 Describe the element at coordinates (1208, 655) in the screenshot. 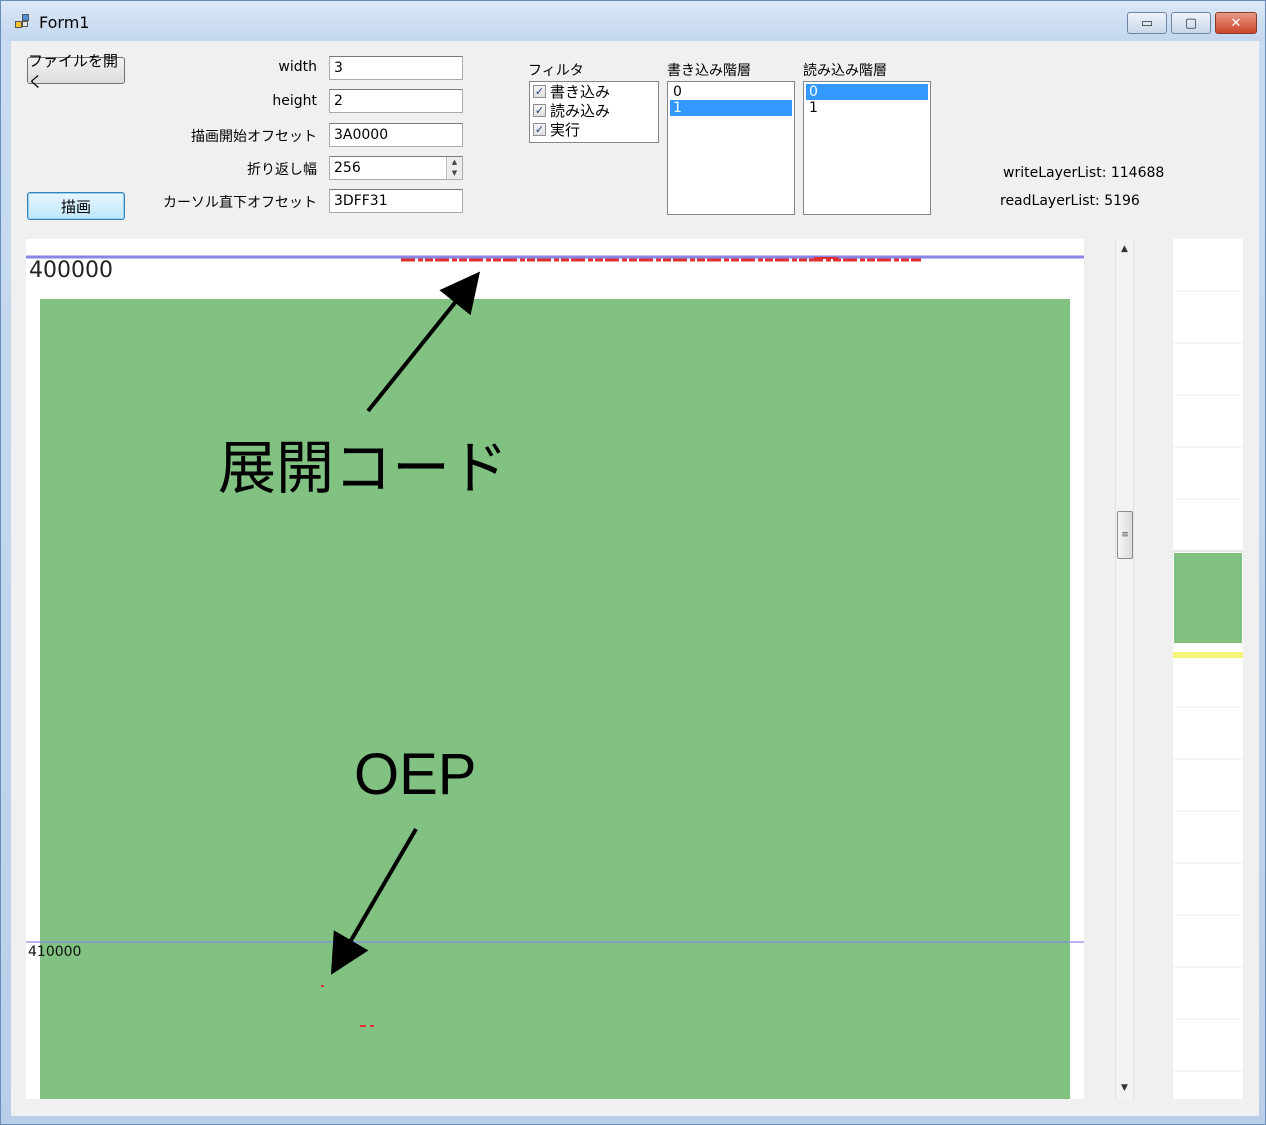

I see `minimap-read-band` at that location.